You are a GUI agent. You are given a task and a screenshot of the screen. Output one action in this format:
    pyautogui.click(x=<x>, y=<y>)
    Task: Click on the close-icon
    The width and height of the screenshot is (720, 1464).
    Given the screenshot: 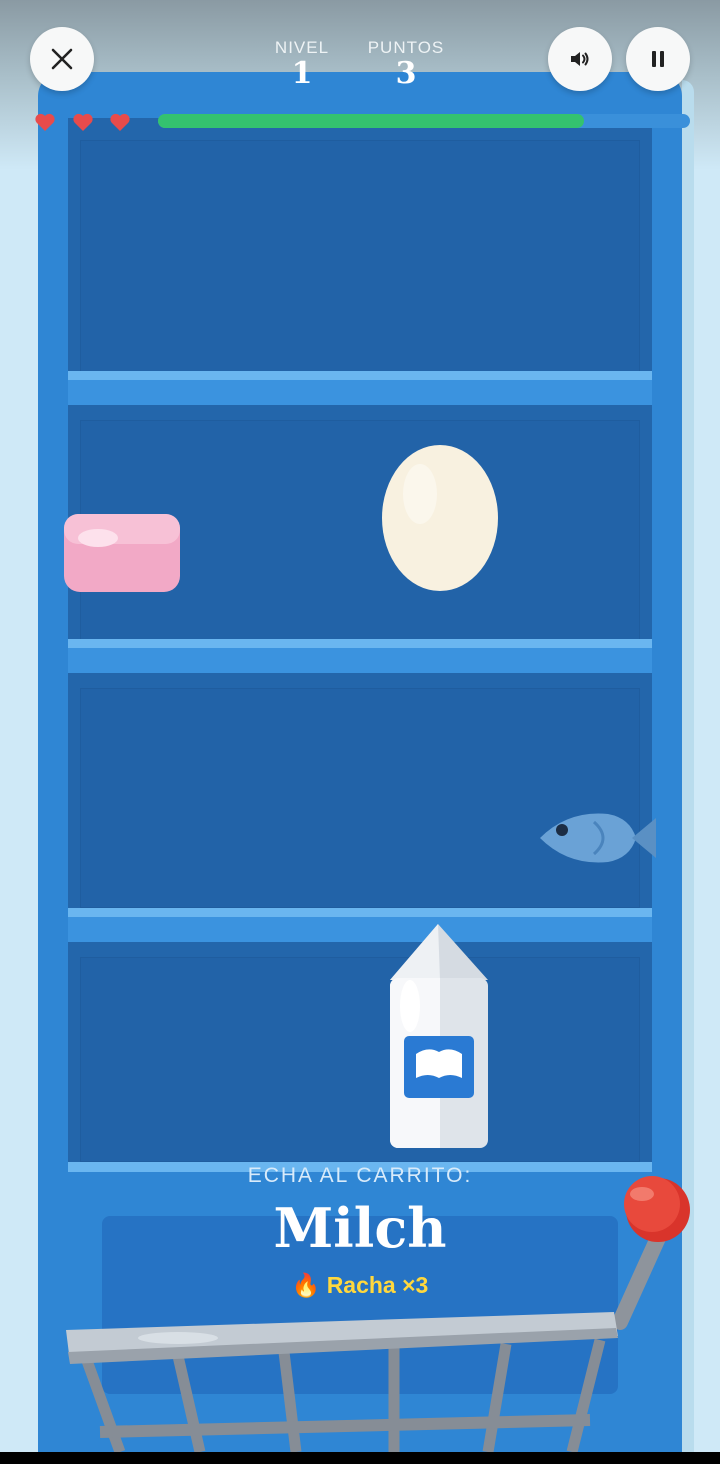 What is the action you would take?
    pyautogui.click(x=62, y=59)
    